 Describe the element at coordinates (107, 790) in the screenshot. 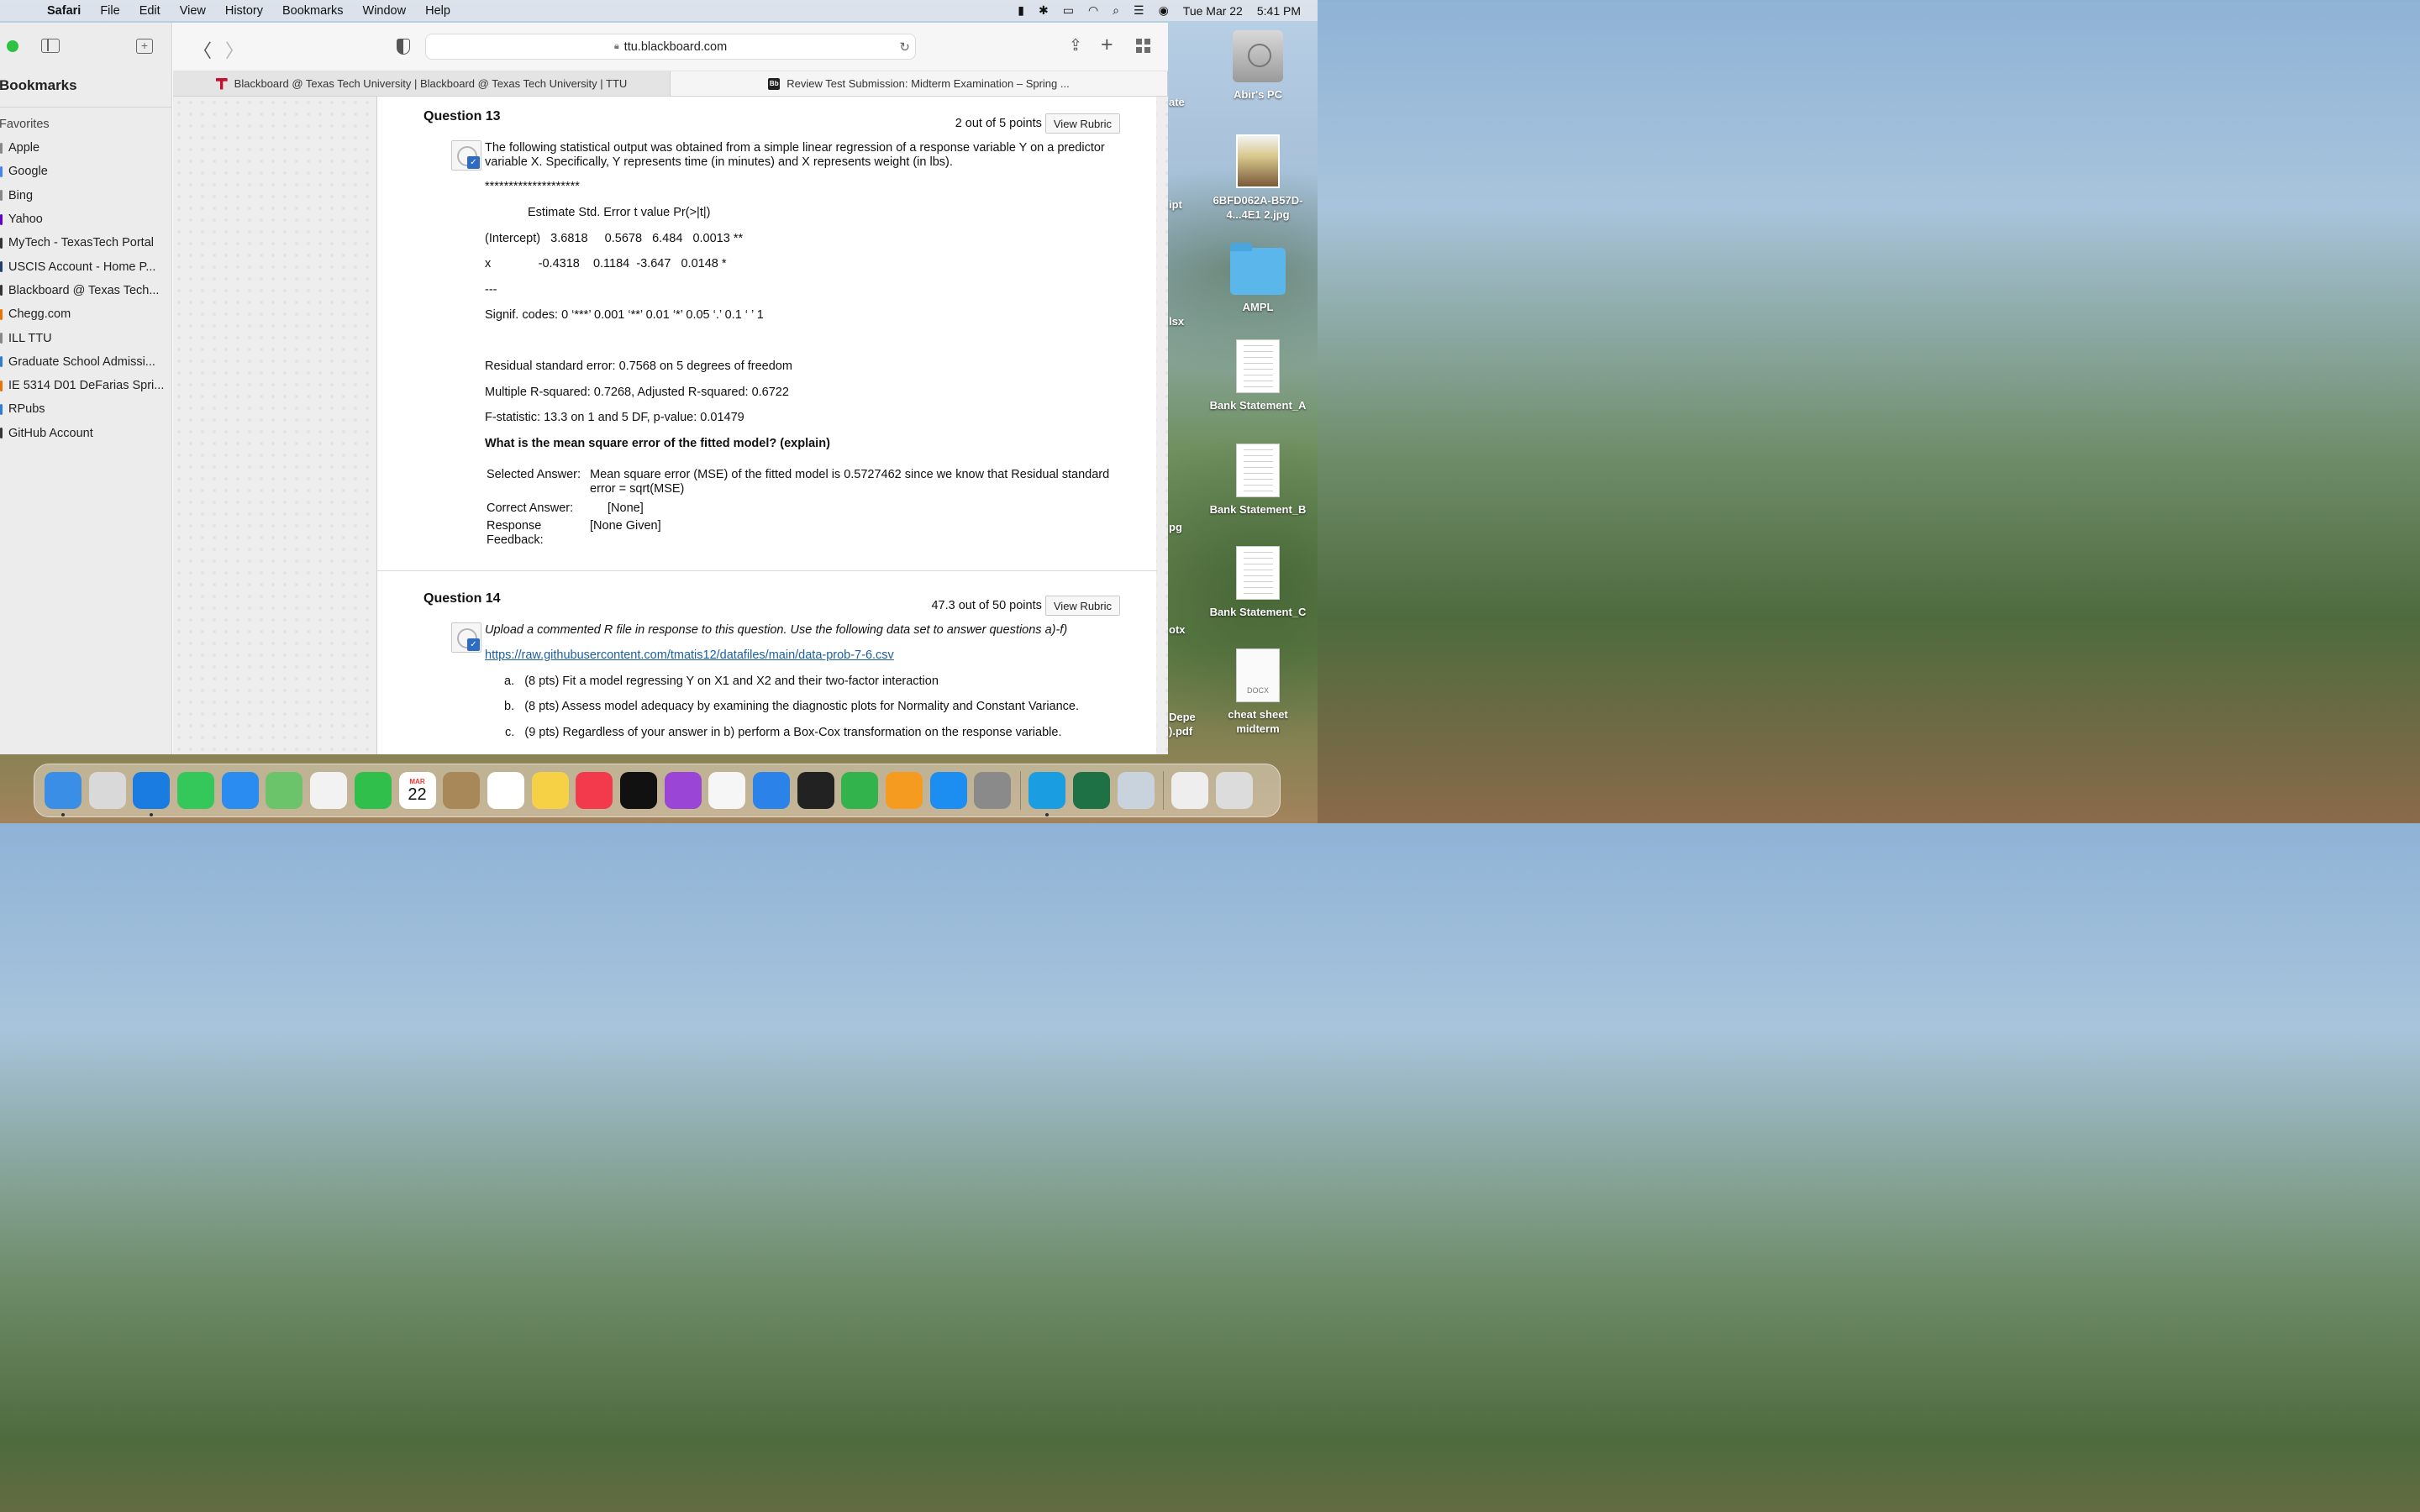

I see `dock-launchpad-icon` at that location.